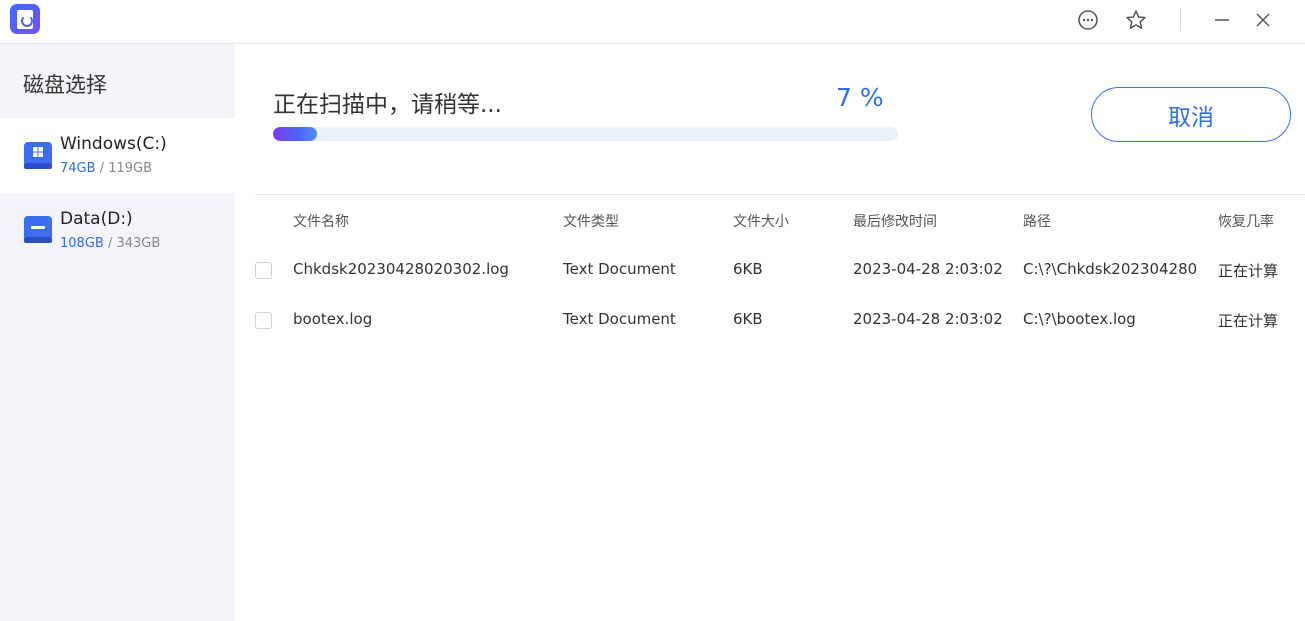 This screenshot has height=621, width=1305. What do you see at coordinates (761, 221) in the screenshot?
I see `column-header-filesize: 文件大小` at bounding box center [761, 221].